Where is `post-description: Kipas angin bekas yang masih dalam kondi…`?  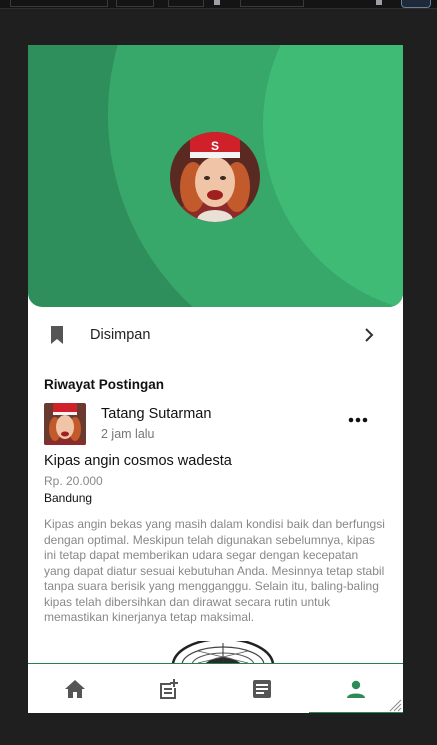
post-description: Kipas angin bekas yang masih dalam kondi… is located at coordinates (214, 570).